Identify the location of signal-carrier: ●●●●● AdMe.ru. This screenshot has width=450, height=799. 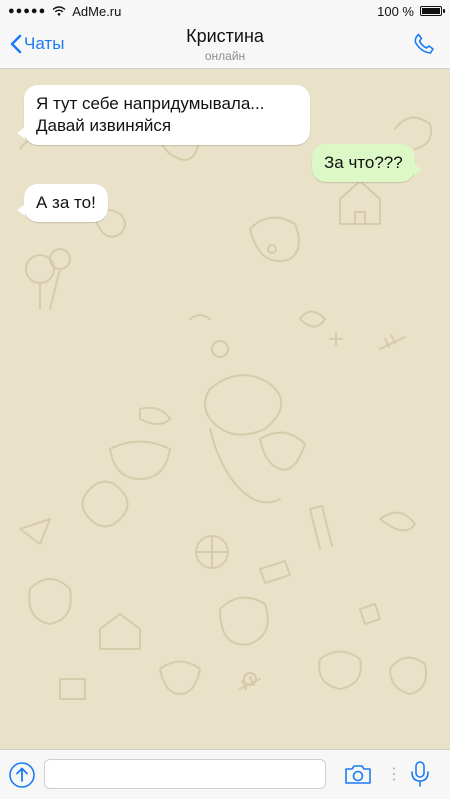
(64, 11).